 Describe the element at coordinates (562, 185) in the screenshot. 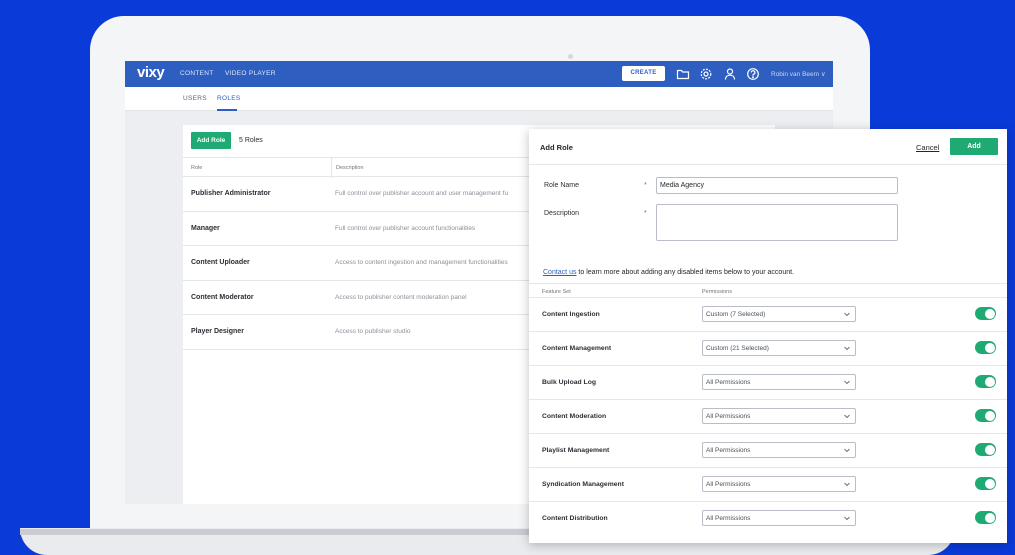

I see `role-name-label: Role Name` at that location.